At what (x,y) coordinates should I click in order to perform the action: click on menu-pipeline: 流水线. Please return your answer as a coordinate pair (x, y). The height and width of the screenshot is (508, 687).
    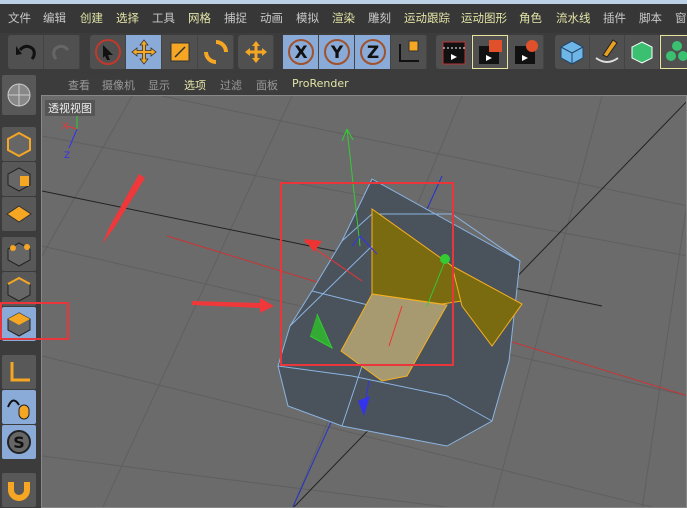
    Looking at the image, I should click on (573, 18).